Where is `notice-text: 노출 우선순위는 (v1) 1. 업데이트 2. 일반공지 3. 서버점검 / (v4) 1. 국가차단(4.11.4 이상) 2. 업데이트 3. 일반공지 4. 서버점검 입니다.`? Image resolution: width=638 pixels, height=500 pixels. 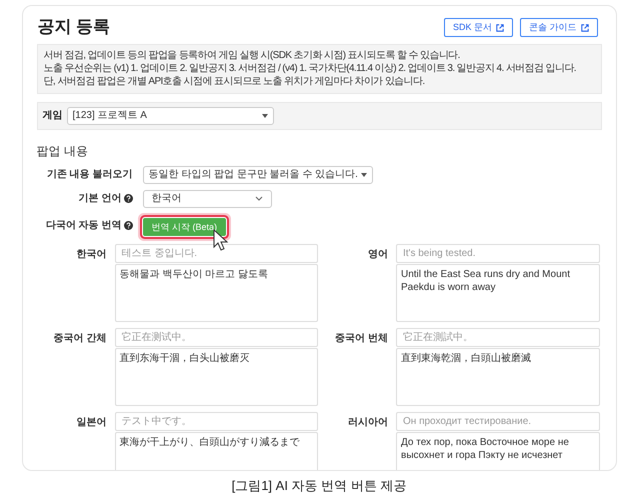 notice-text: 노출 우선순위는 (v1) 1. 업데이트 2. 일반공지 3. 서버점검 / (v4) 1. 국가차단(4.11.4 이상) 2. 업데이트 3. 일반공지 4. 서버점검 입니다. is located at coordinates (310, 68).